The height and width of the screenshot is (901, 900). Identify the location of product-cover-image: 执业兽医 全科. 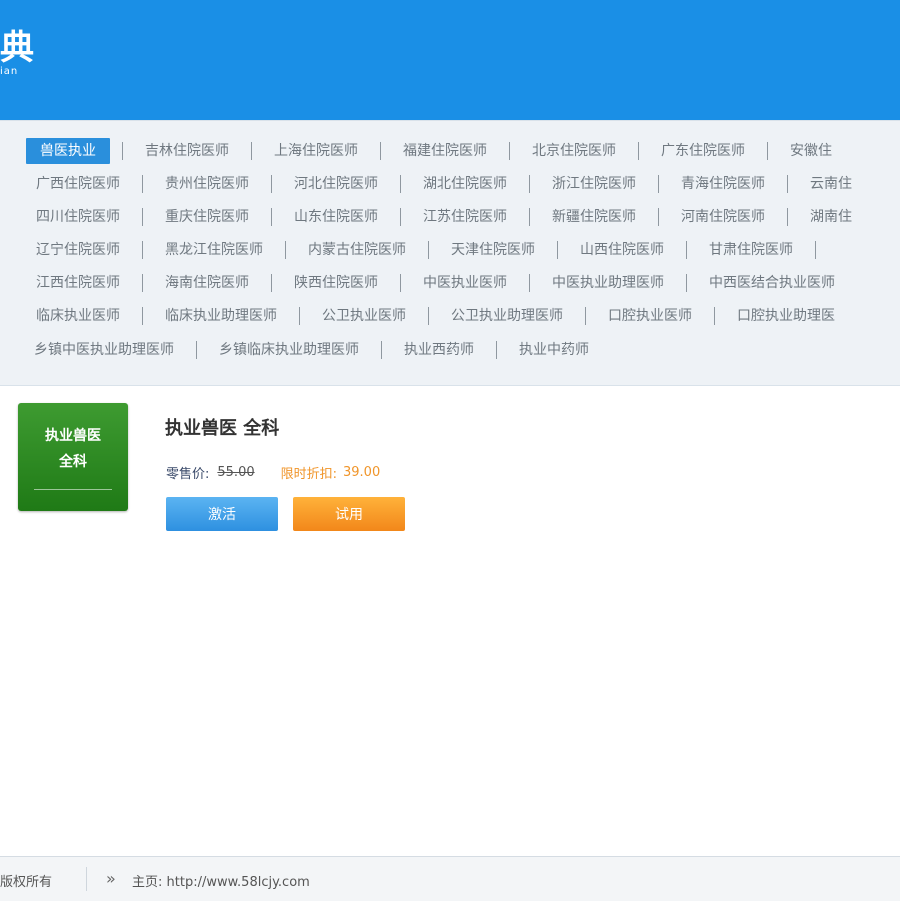
(73, 457).